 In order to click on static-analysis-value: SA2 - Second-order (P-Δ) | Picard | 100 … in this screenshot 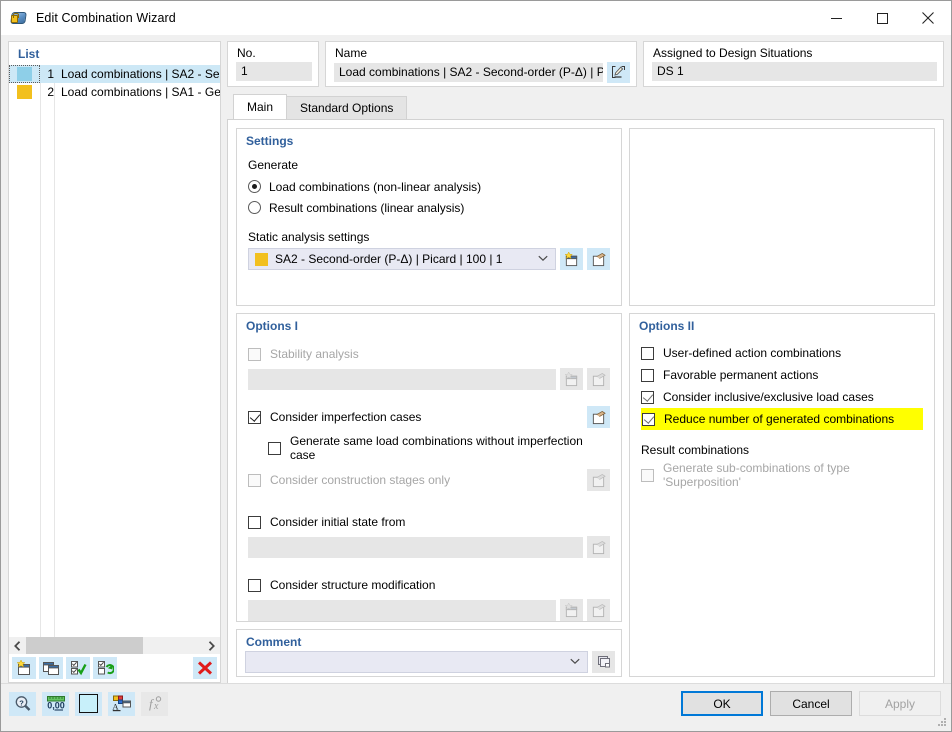, I will do `click(389, 259)`.